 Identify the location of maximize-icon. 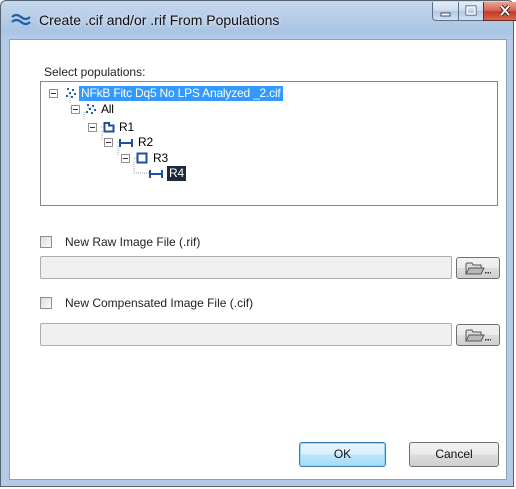
(471, 10).